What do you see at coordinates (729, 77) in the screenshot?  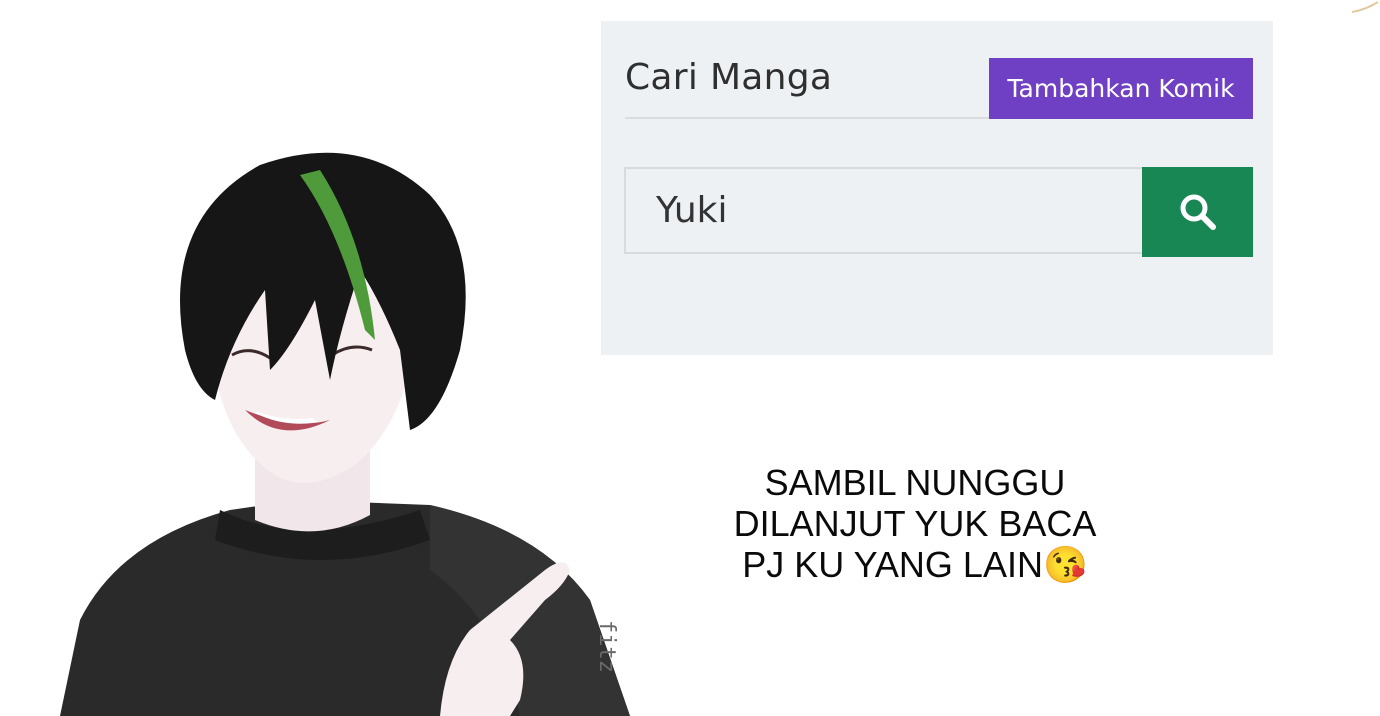 I see `panel-title: Cari Manga` at bounding box center [729, 77].